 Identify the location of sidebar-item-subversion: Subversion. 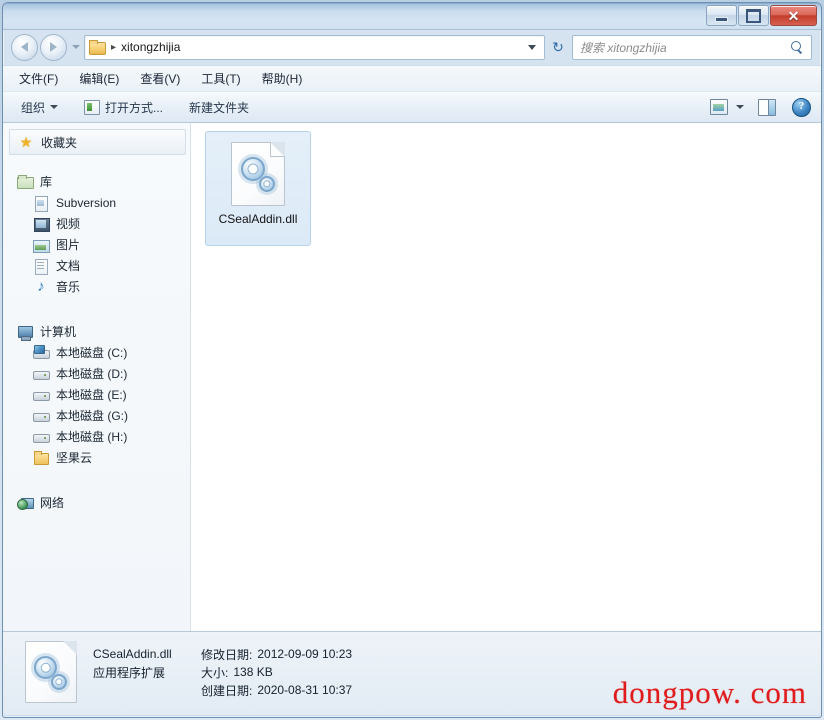
(96, 202).